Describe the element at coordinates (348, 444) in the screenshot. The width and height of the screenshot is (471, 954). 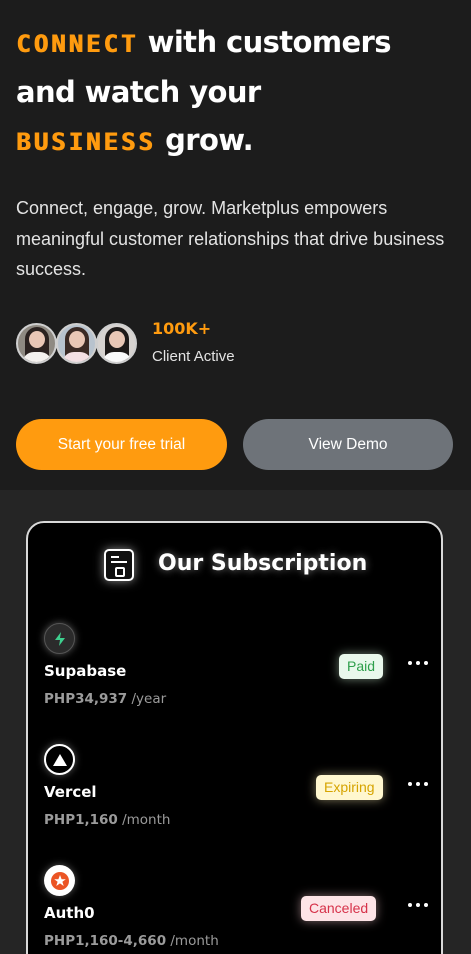
I see `view-demo-button: View Demo` at that location.